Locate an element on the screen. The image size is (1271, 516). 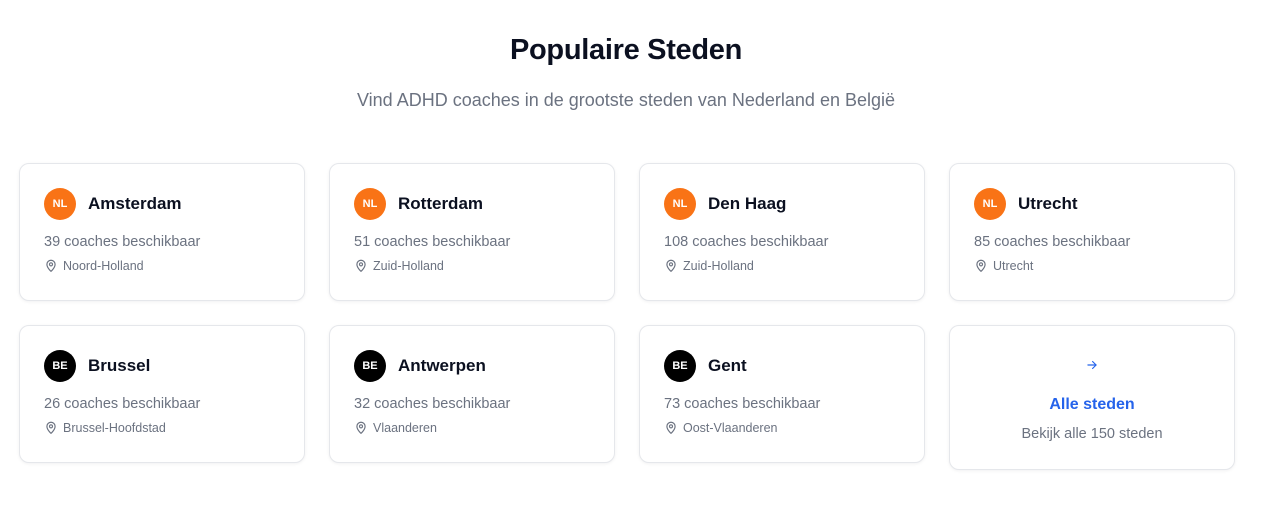
city-name: Utrecht is located at coordinates (1048, 203).